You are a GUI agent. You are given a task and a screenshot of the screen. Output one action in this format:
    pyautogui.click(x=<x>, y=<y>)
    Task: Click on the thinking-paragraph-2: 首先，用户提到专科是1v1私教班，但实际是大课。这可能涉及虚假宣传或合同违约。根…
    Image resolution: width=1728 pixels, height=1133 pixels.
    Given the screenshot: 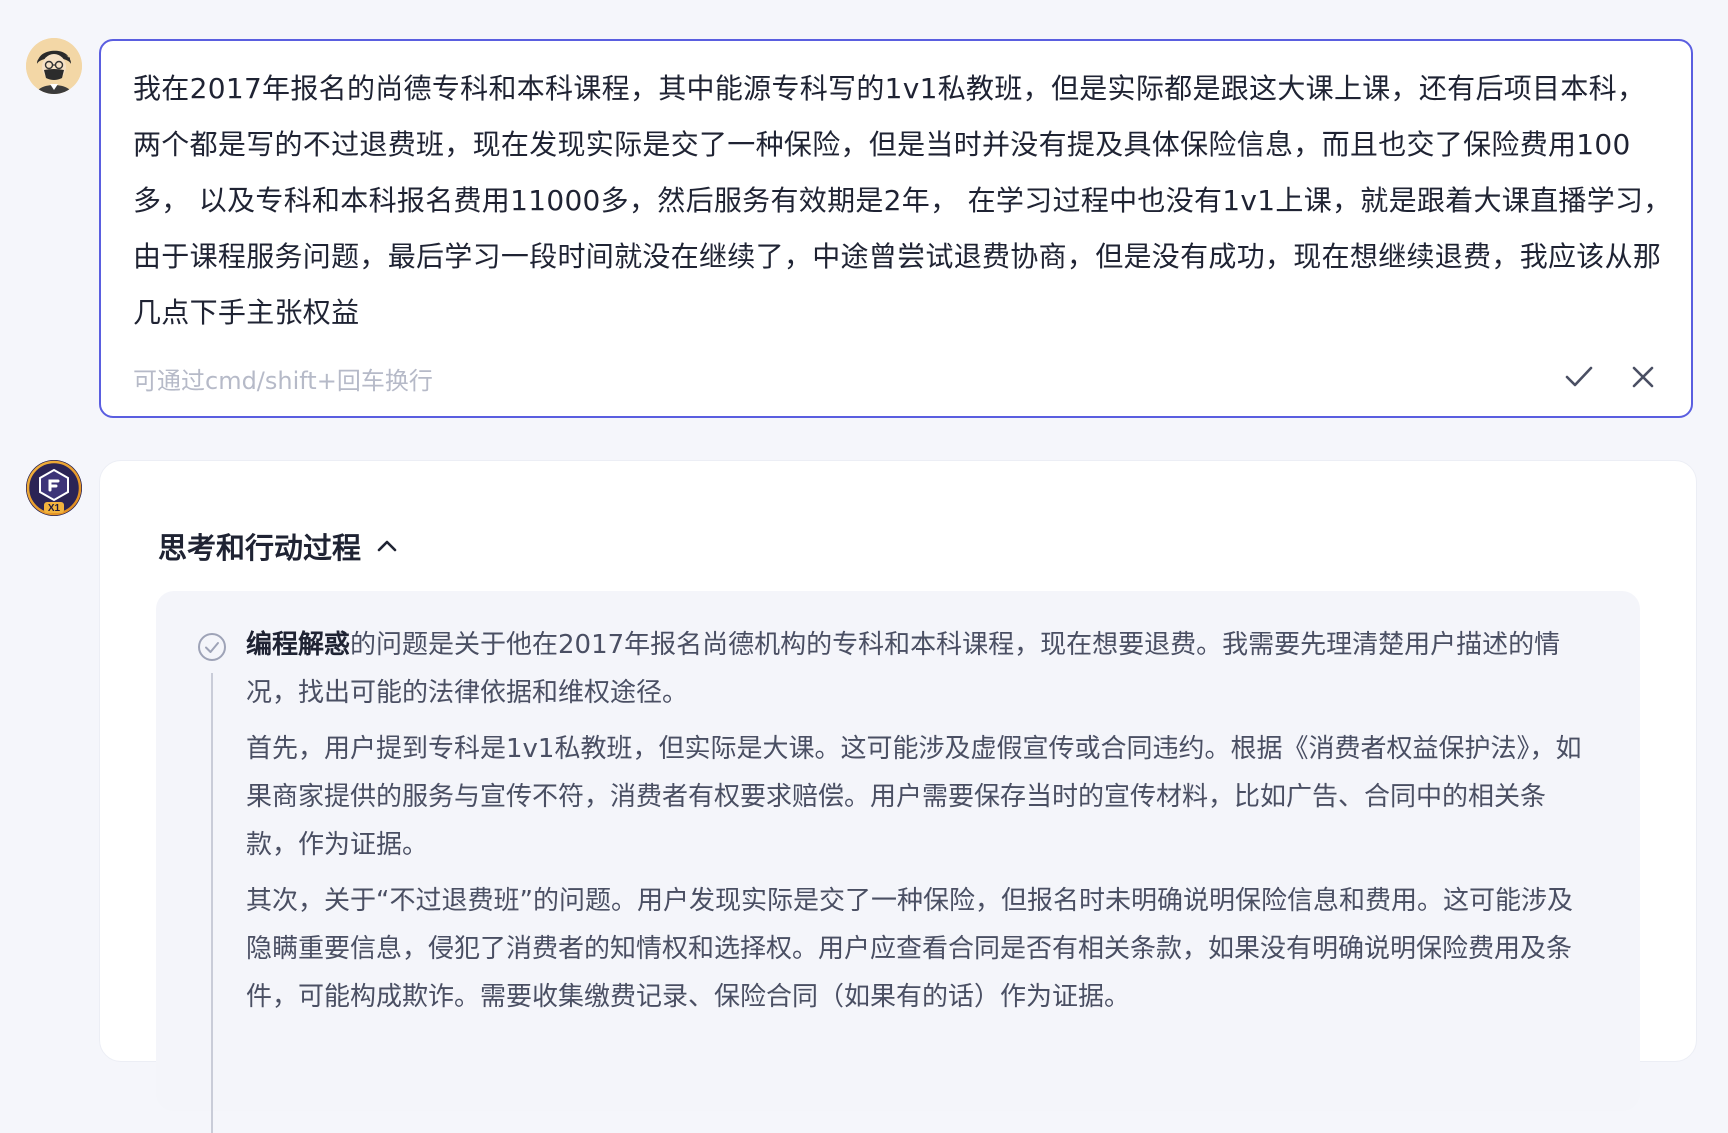 What is the action you would take?
    pyautogui.click(x=914, y=797)
    